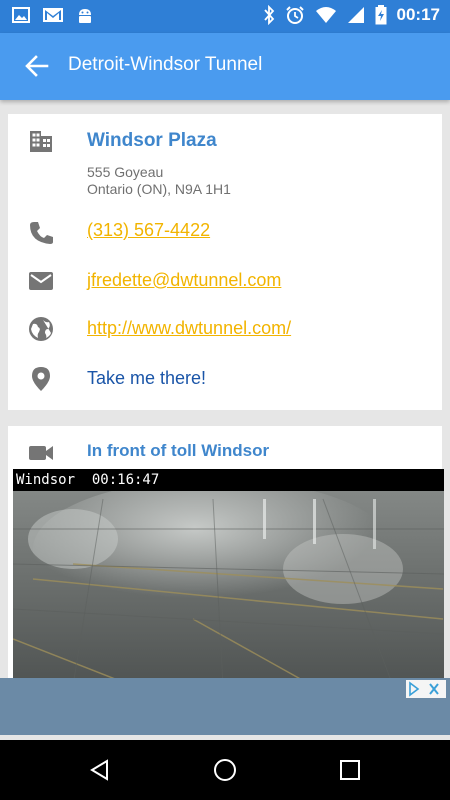 Image resolution: width=450 pixels, height=800 pixels. What do you see at coordinates (268, 15) in the screenshot?
I see `bluetooth-icon` at bounding box center [268, 15].